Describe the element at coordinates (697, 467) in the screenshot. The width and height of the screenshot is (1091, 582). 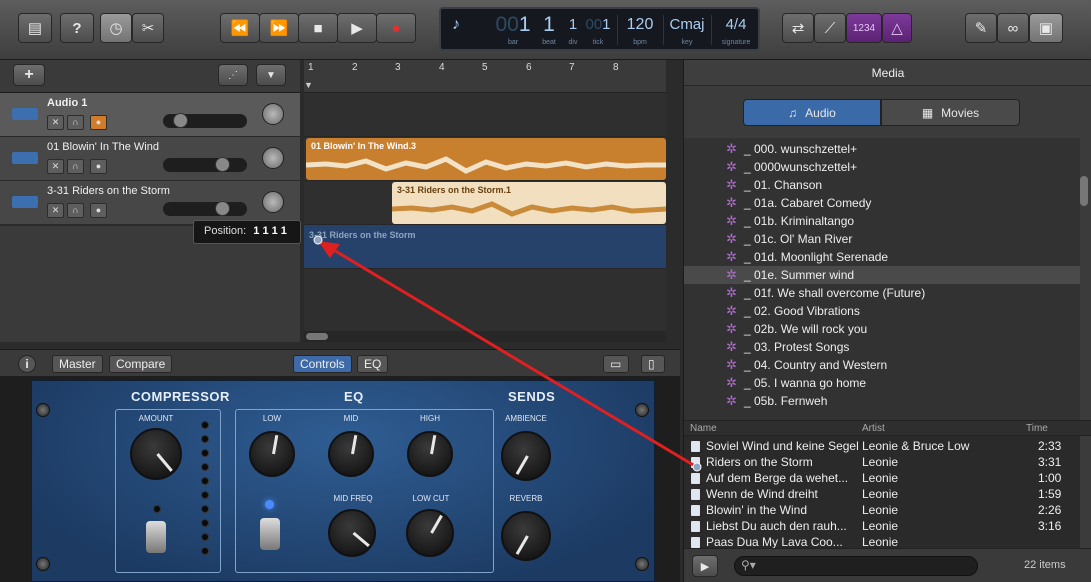
I see `drag-source-dot` at that location.